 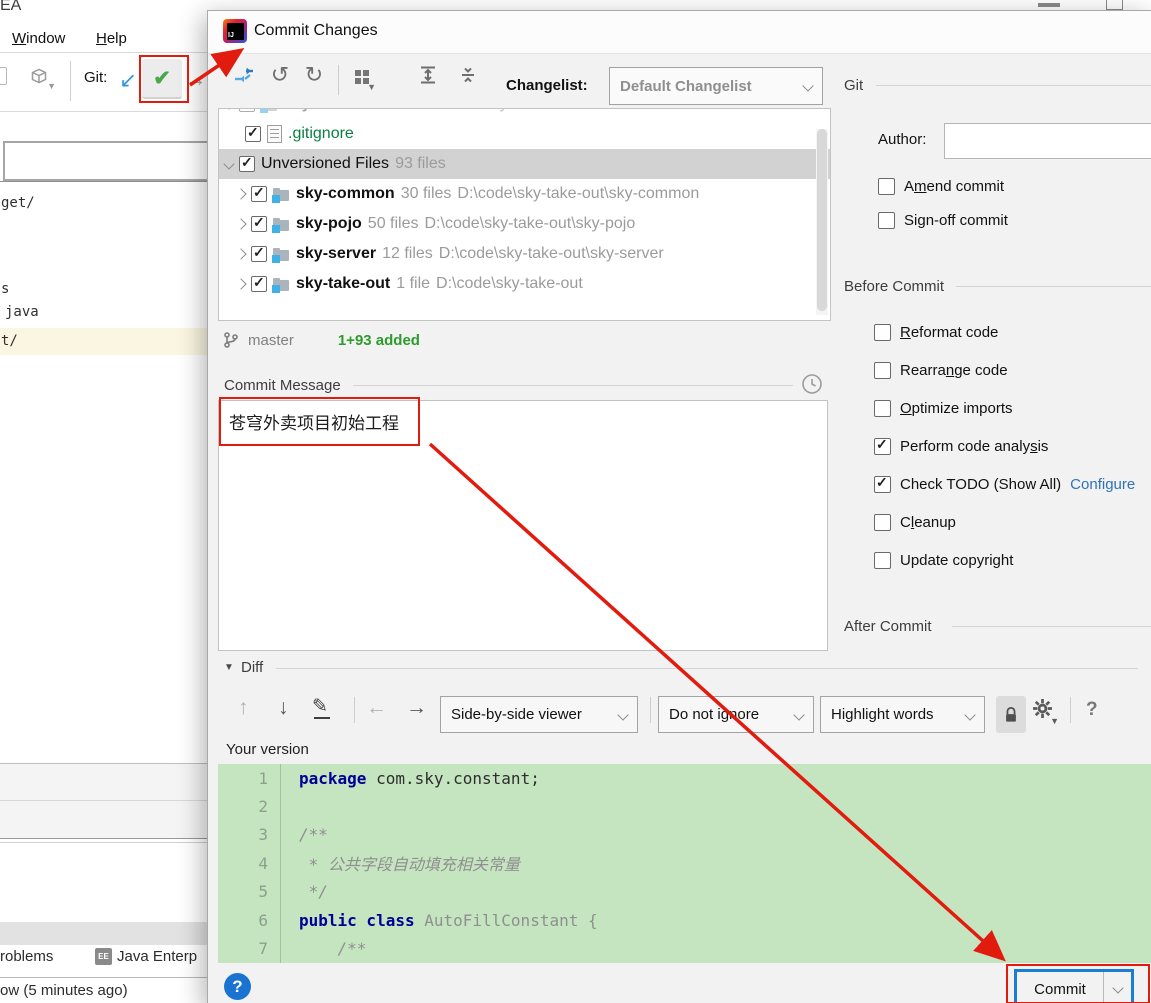 What do you see at coordinates (1047, 141) in the screenshot?
I see `author-input` at bounding box center [1047, 141].